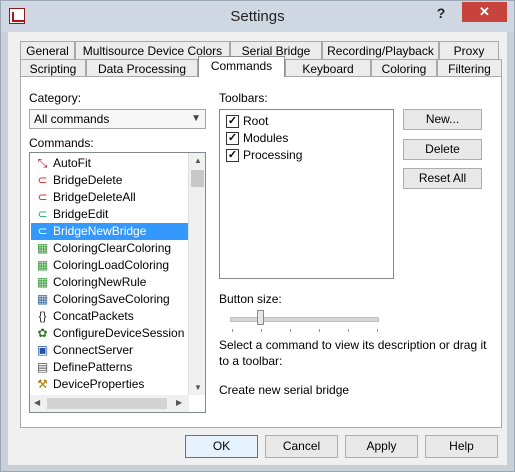 The height and width of the screenshot is (472, 515). Describe the element at coordinates (42, 316) in the screenshot. I see `concat-packets-icon: {}` at that location.